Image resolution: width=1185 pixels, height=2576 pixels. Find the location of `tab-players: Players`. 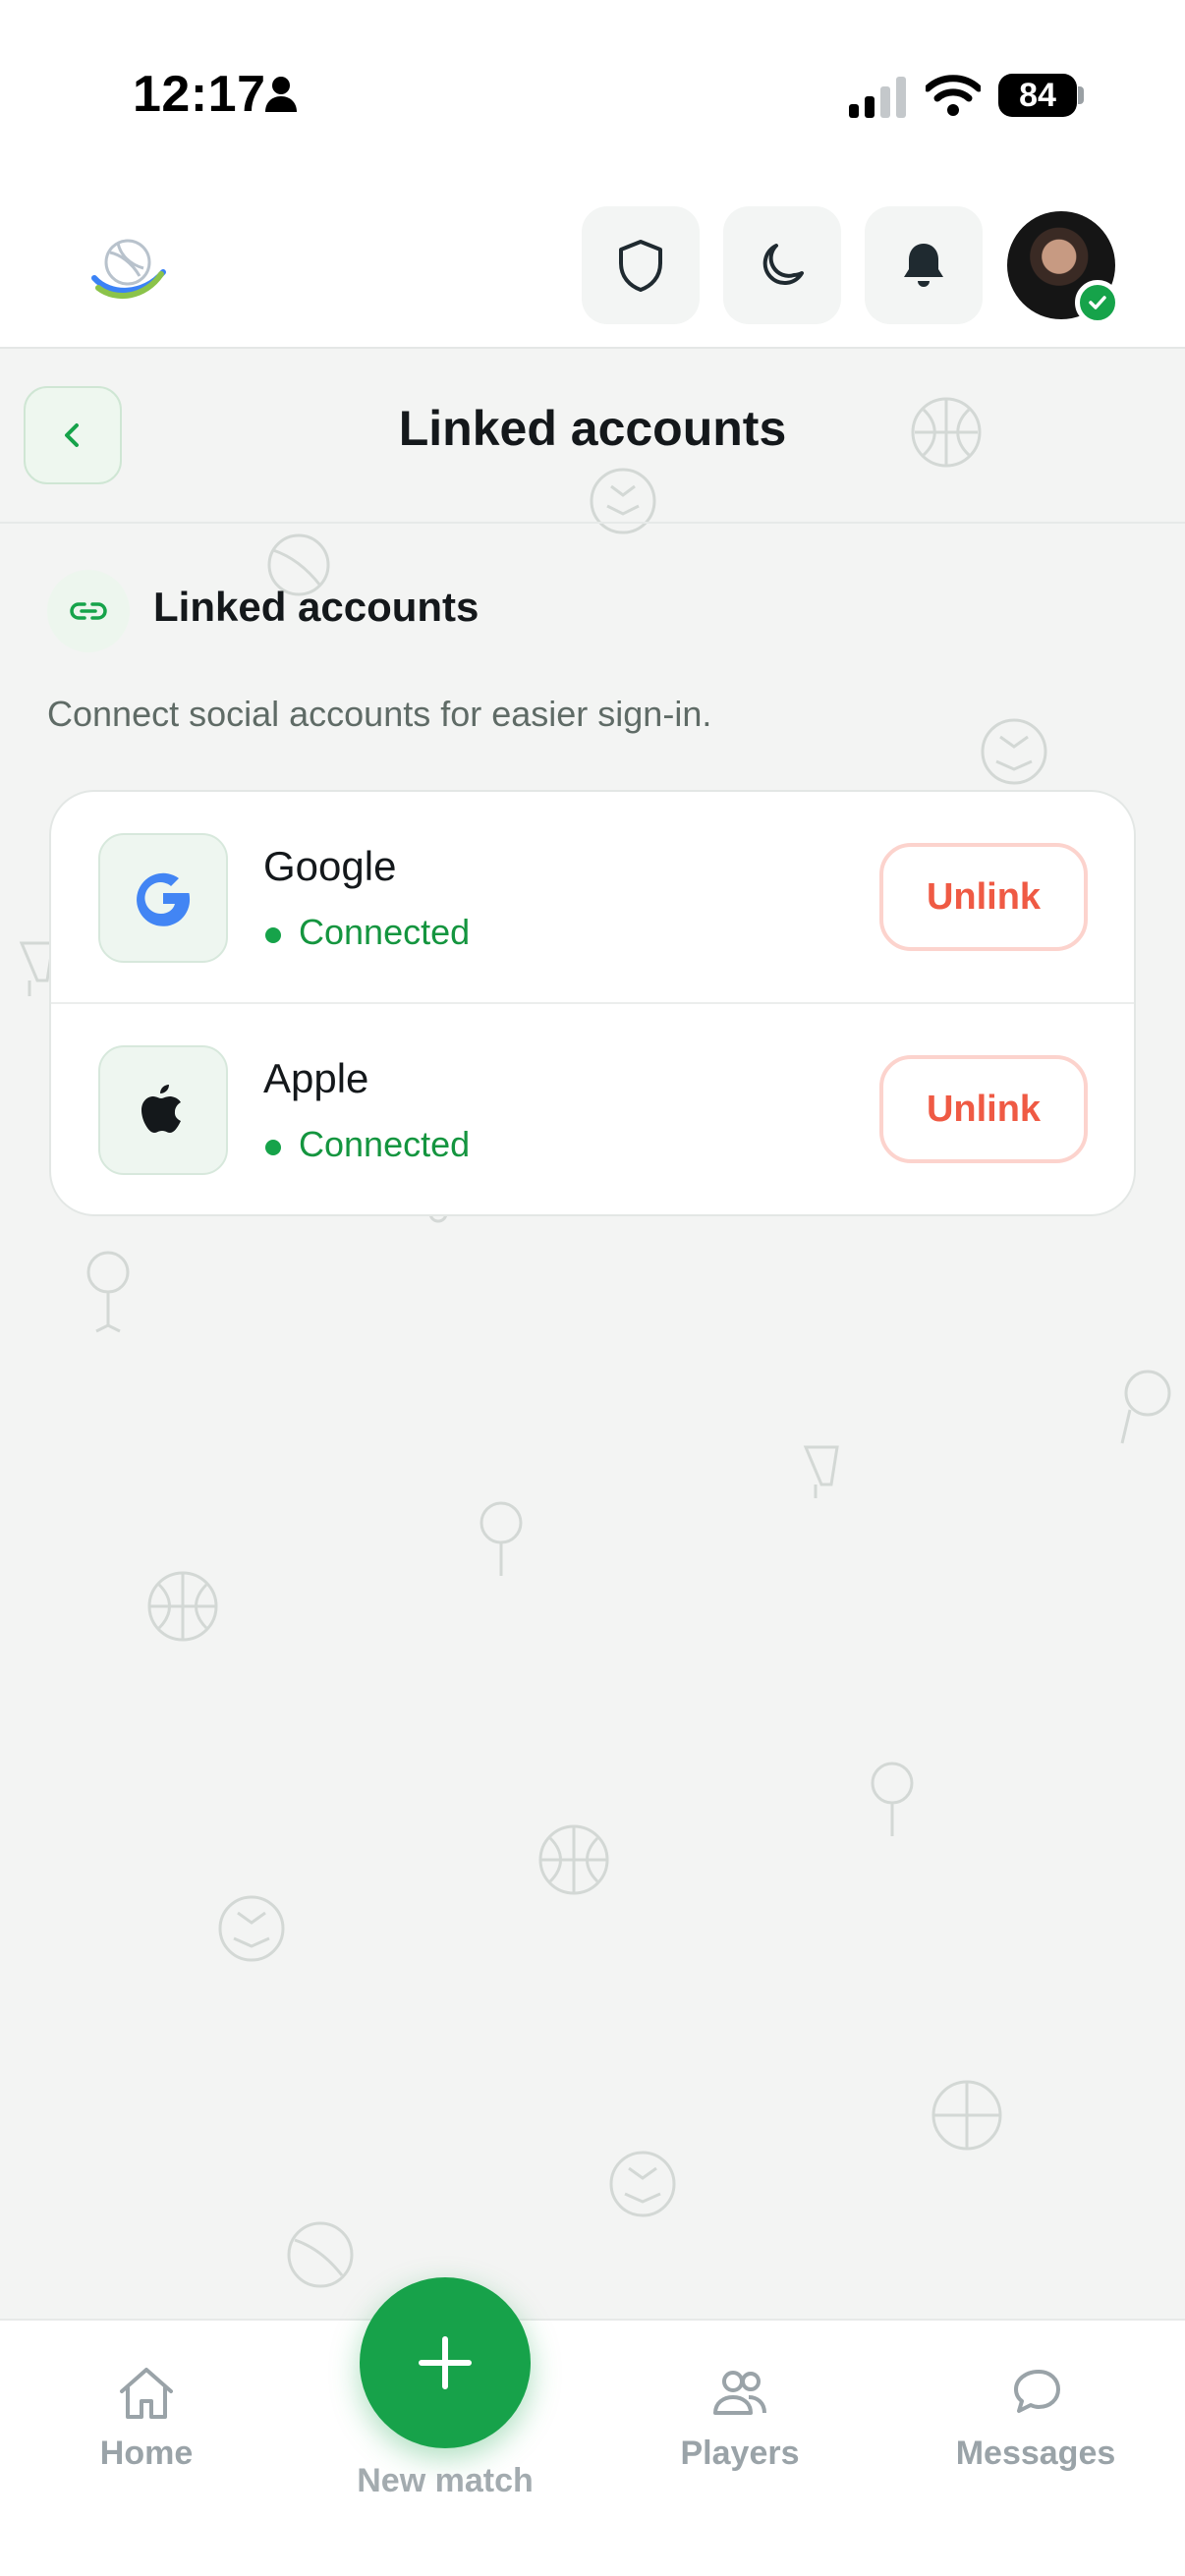

tab-players: Players is located at coordinates (740, 2416).